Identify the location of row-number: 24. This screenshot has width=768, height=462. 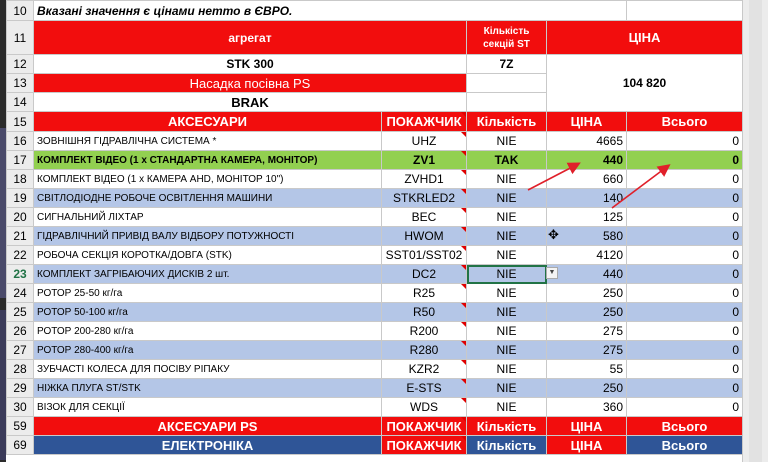
(20, 293).